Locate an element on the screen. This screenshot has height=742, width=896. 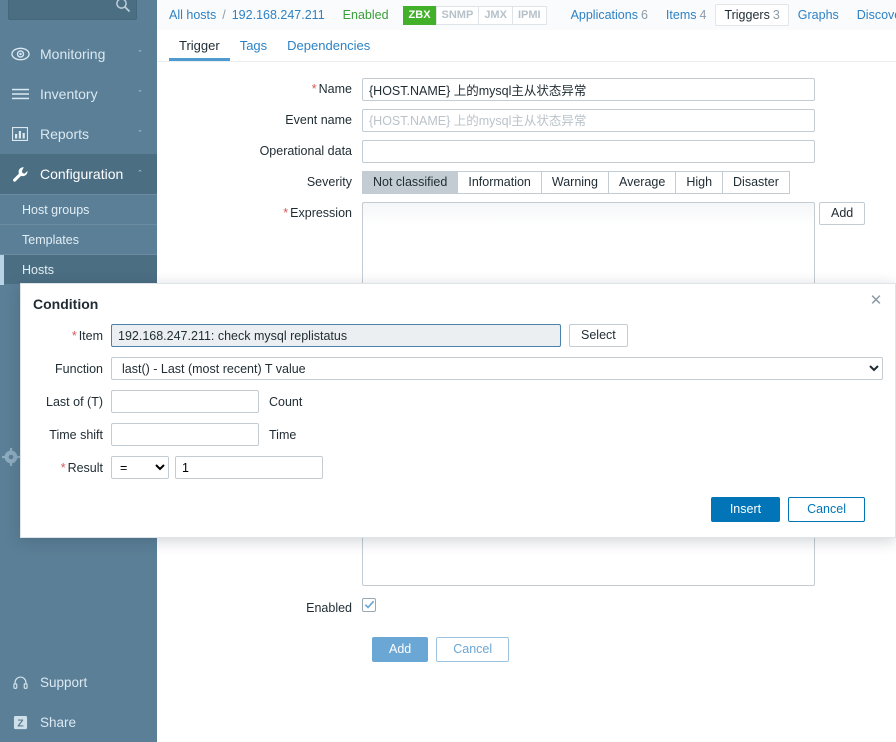
nav-count: 6 is located at coordinates (644, 15).